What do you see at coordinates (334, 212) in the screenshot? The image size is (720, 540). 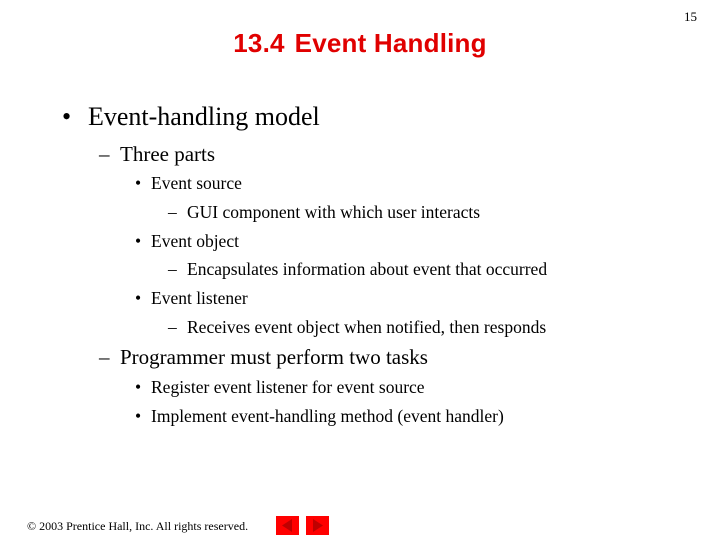 I see `desc-event-source: GUI component with which user interacts` at bounding box center [334, 212].